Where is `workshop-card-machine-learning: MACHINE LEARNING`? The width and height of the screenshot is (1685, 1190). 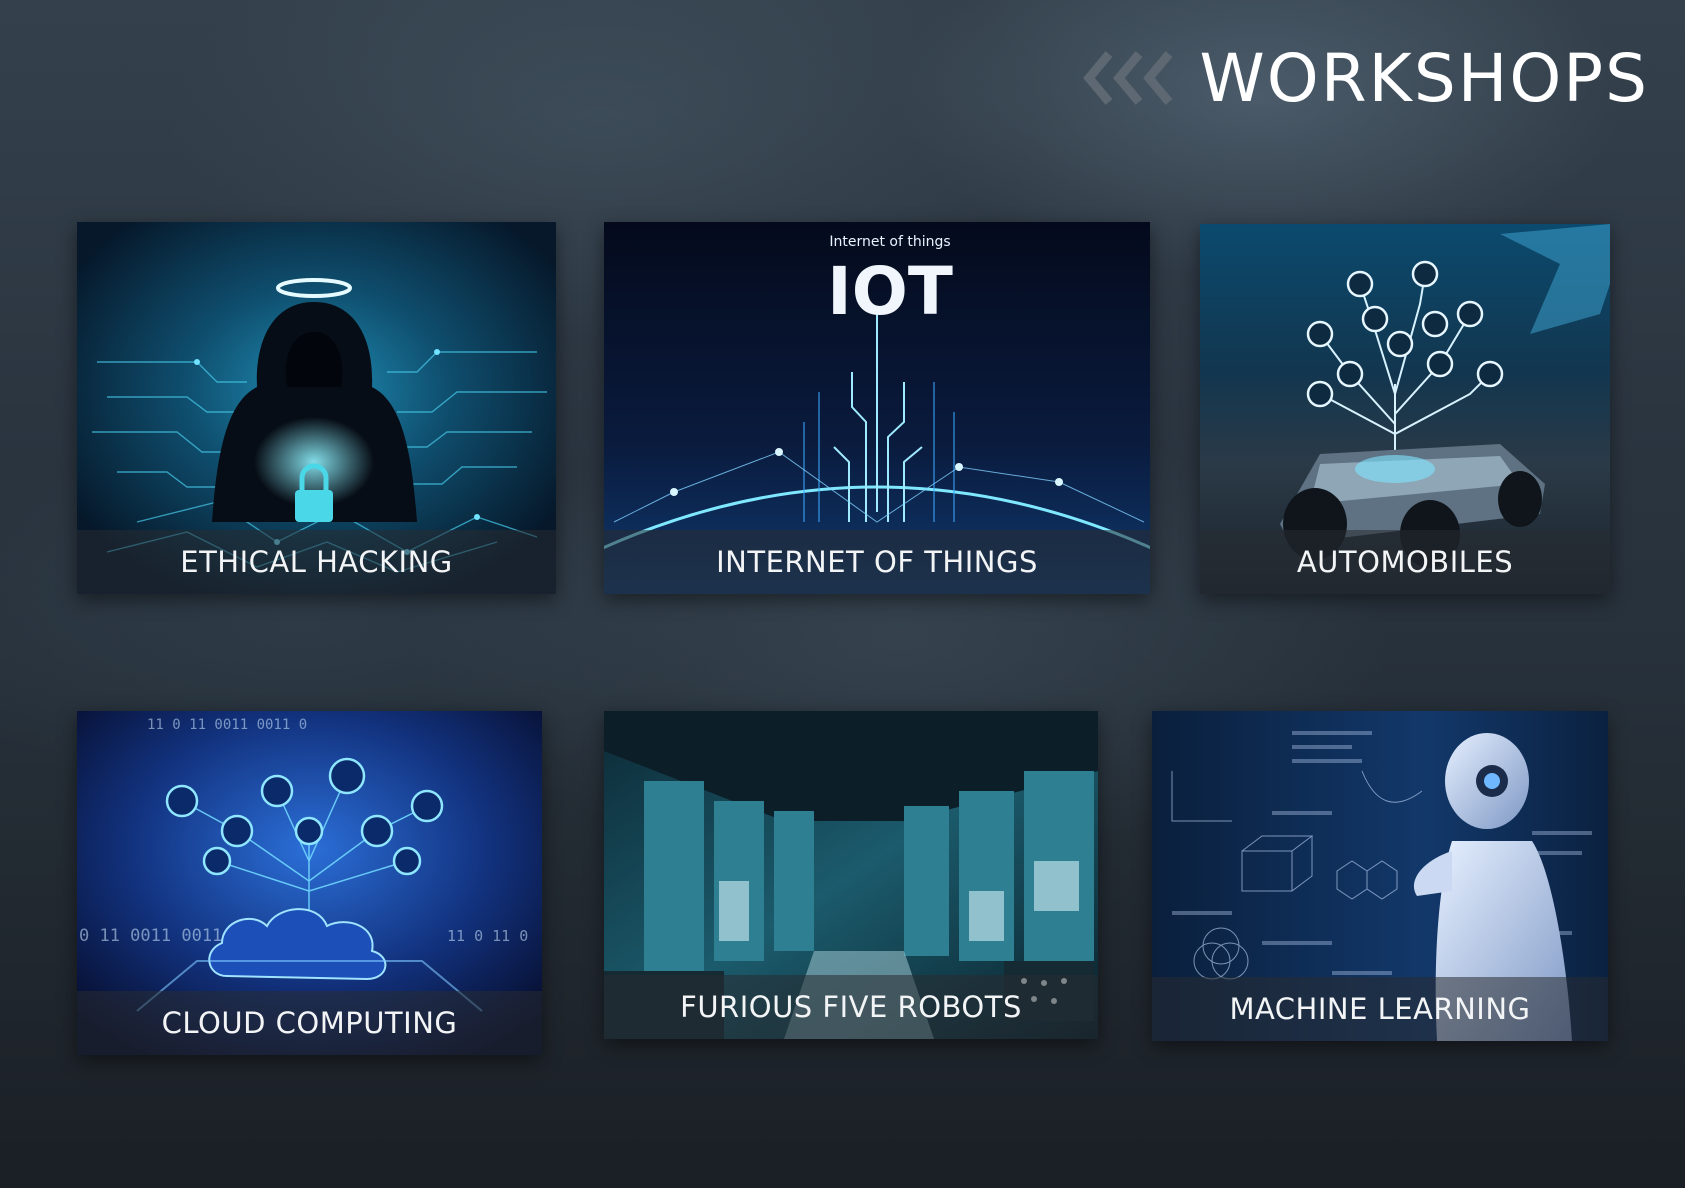 workshop-card-machine-learning: MACHINE LEARNING is located at coordinates (1380, 876).